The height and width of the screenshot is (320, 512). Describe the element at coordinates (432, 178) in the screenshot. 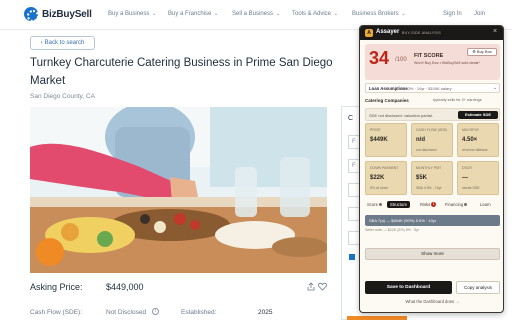

I see `metric-monthly-payment: MONTHLY PMT $5K SBA 4.5% · 10yr` at that location.